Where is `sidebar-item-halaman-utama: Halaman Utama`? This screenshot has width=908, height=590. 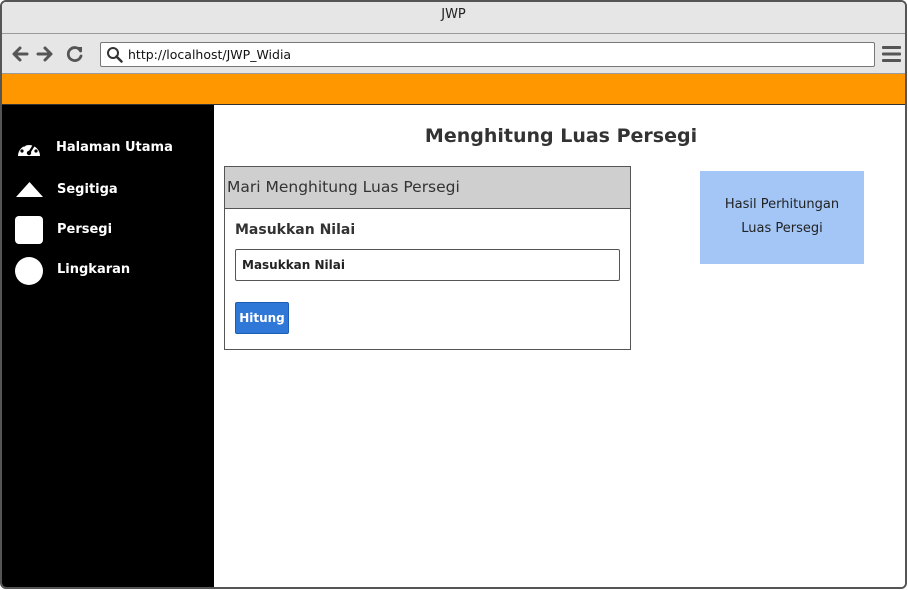
sidebar-item-halaman-utama: Halaman Utama is located at coordinates (108, 148).